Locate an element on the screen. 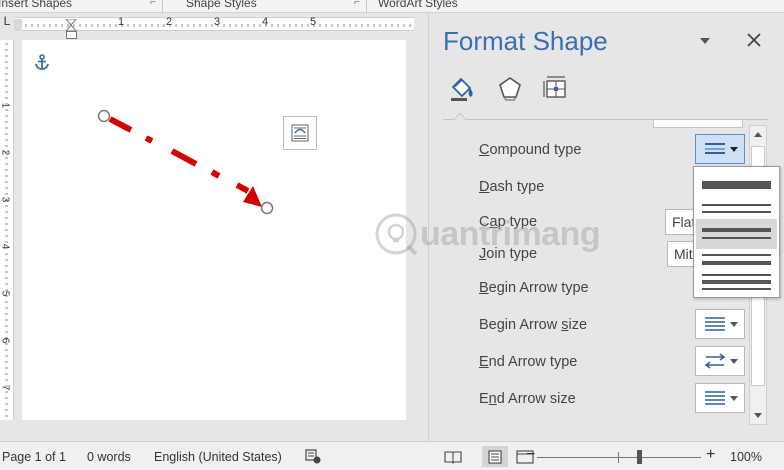 The height and width of the screenshot is (470, 784). start-handle is located at coordinates (104, 116).